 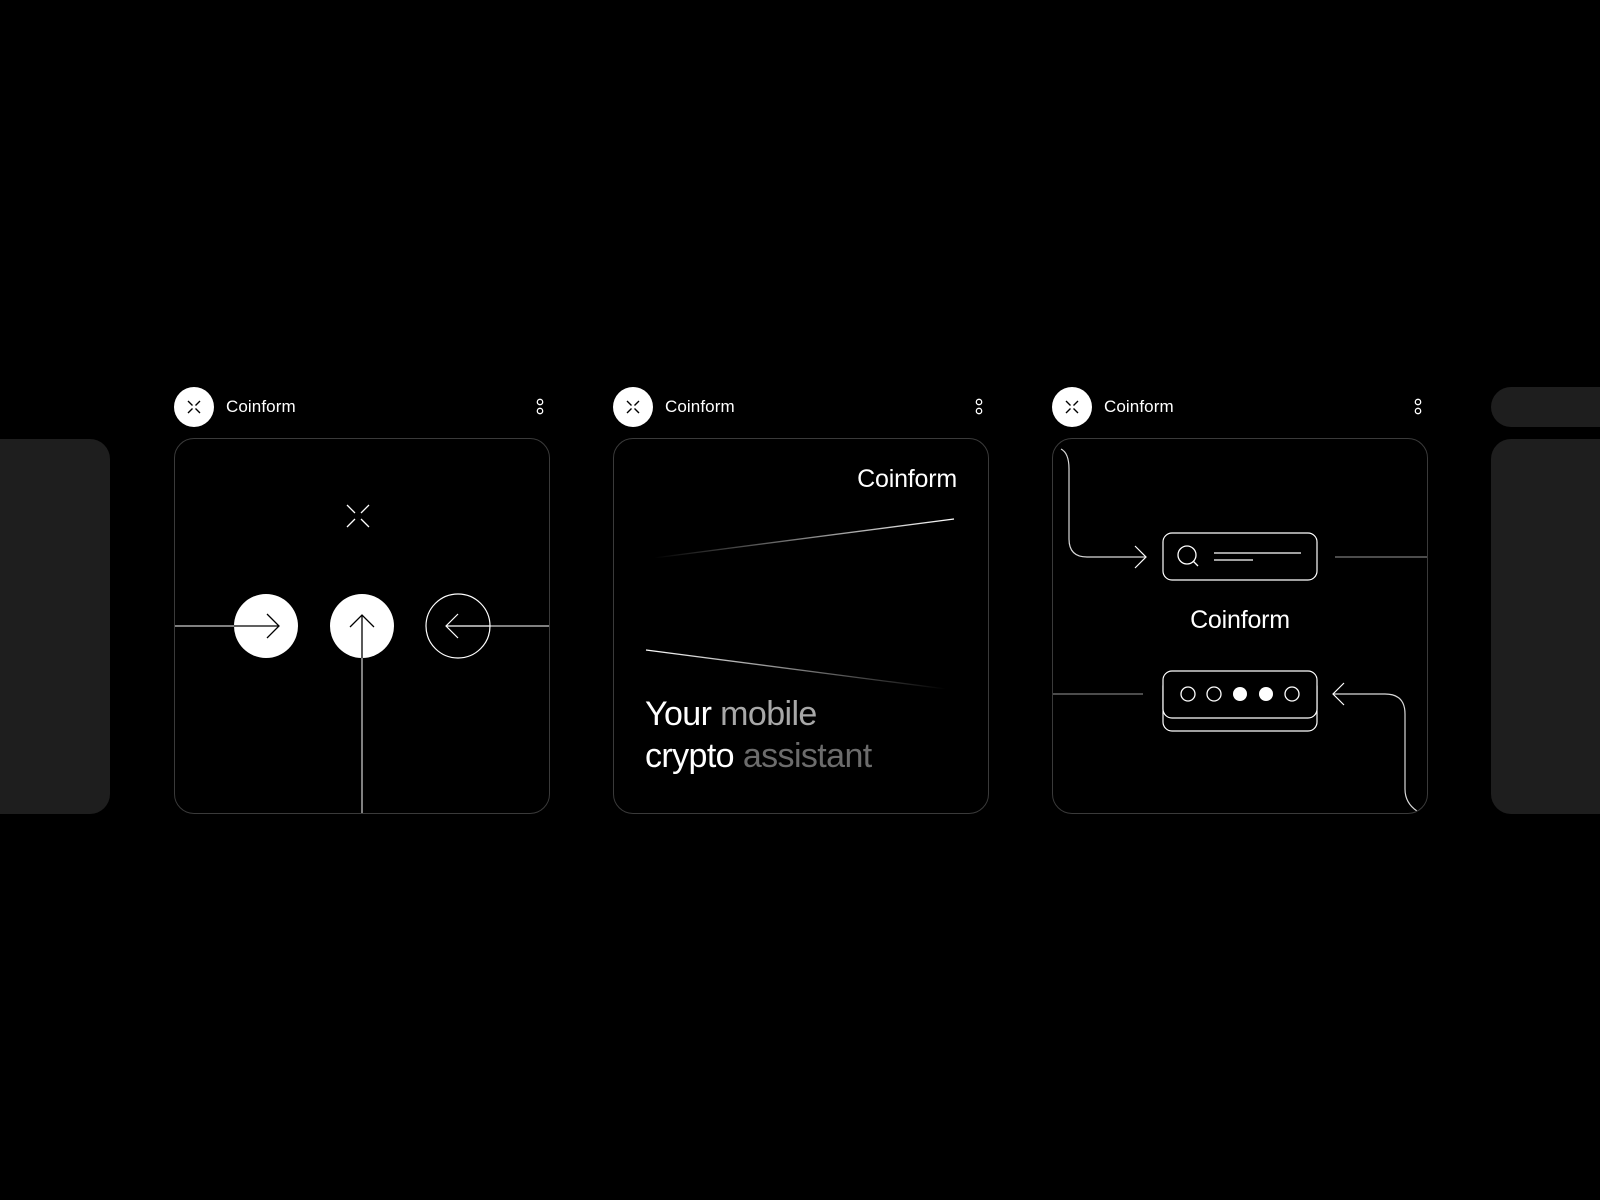 What do you see at coordinates (1545, 407) in the screenshot?
I see `next-post-header` at bounding box center [1545, 407].